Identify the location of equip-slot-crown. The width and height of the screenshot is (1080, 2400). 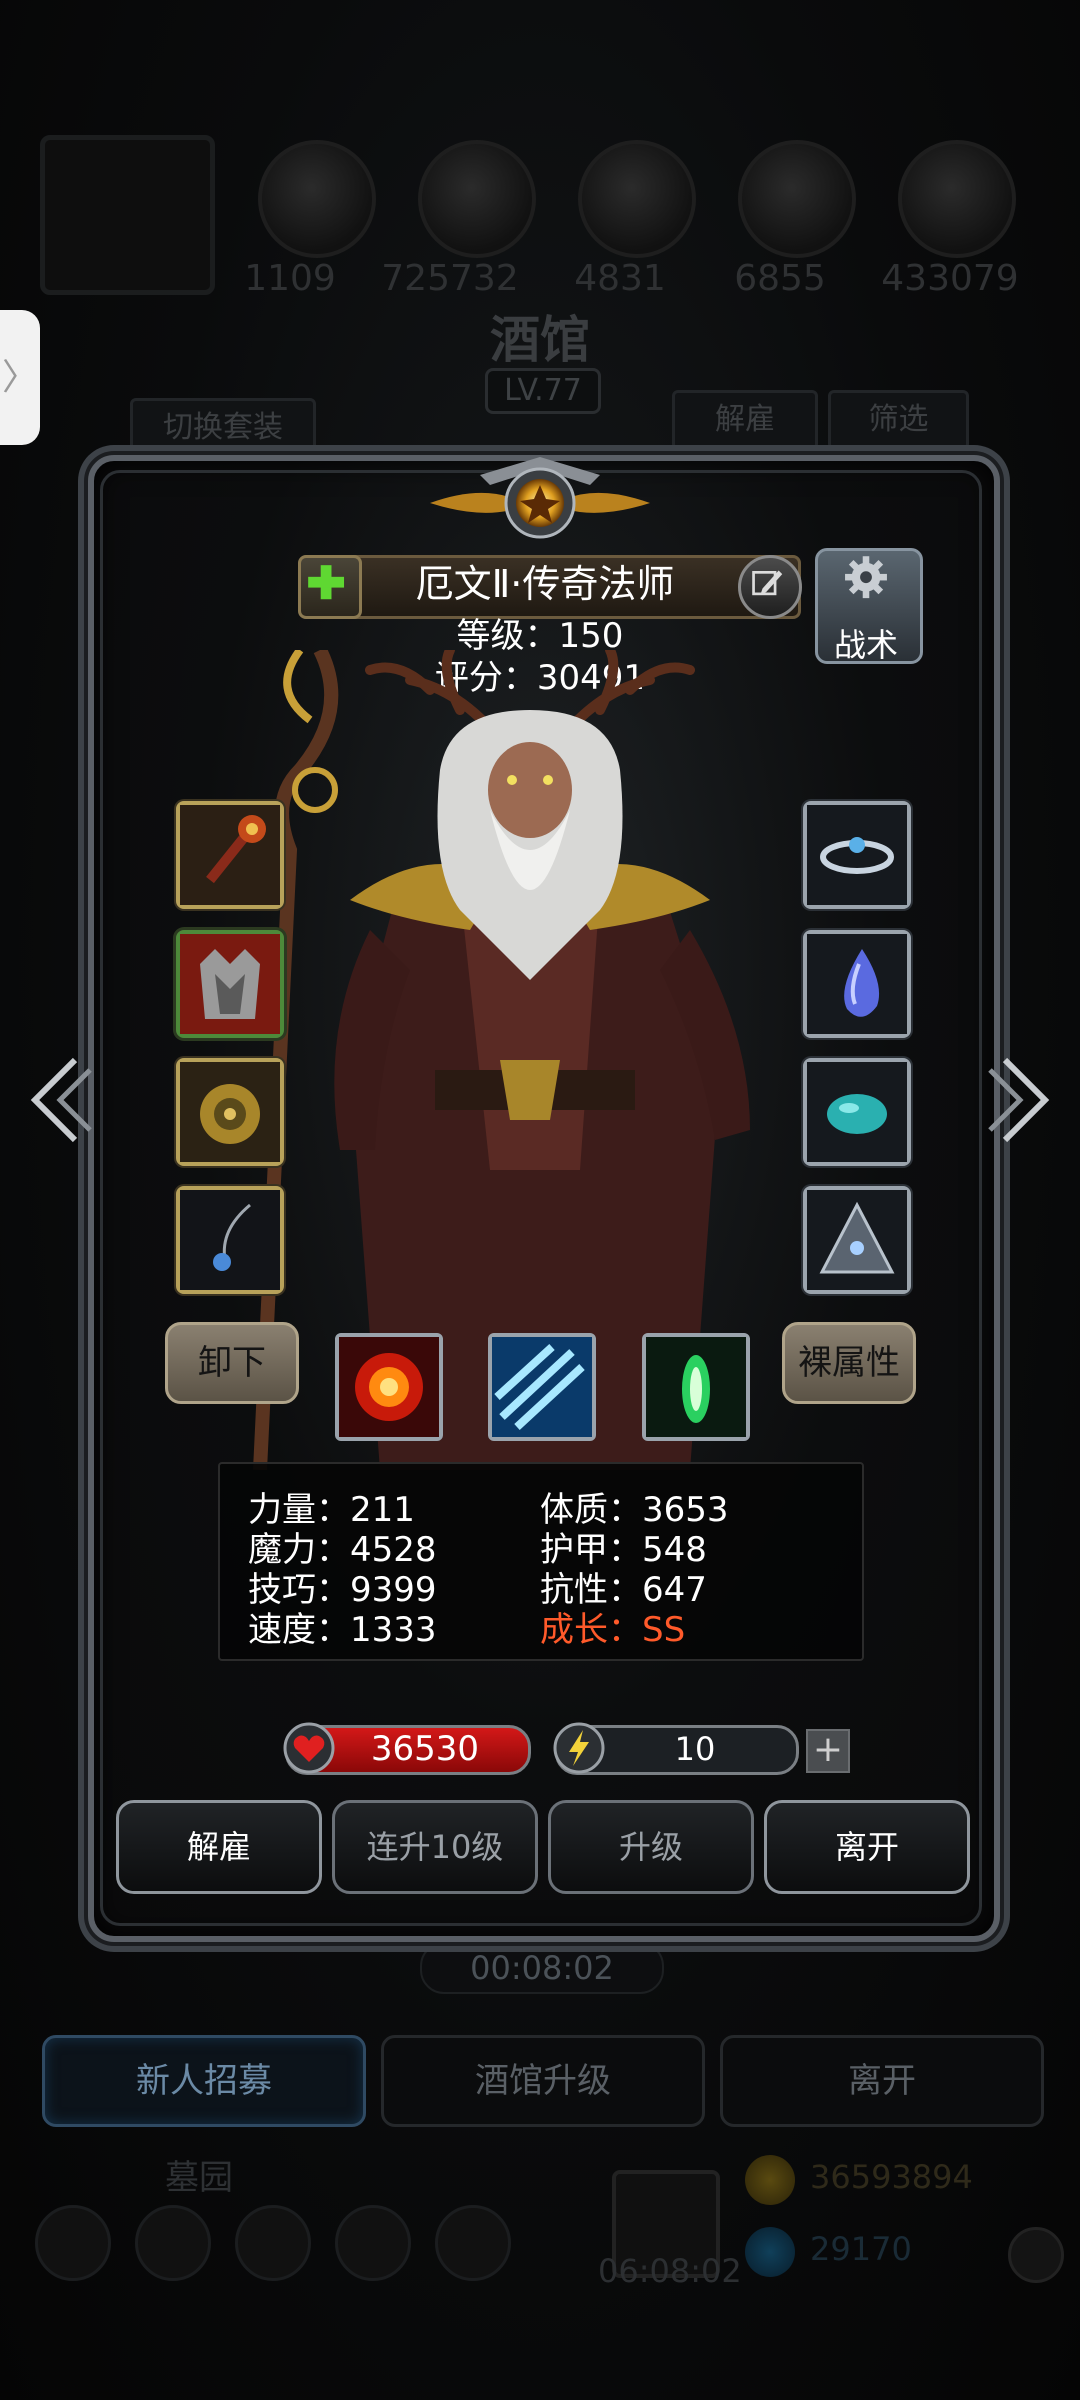
(857, 855).